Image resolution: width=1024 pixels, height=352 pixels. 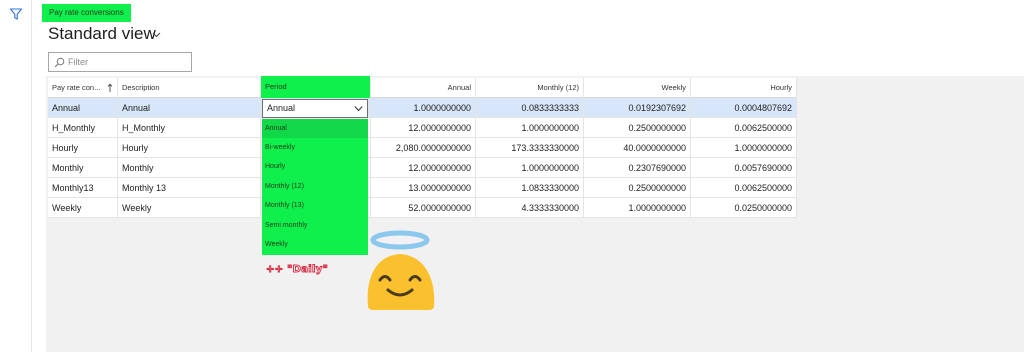 I want to click on cell-description: Weekly, so click(x=189, y=208).